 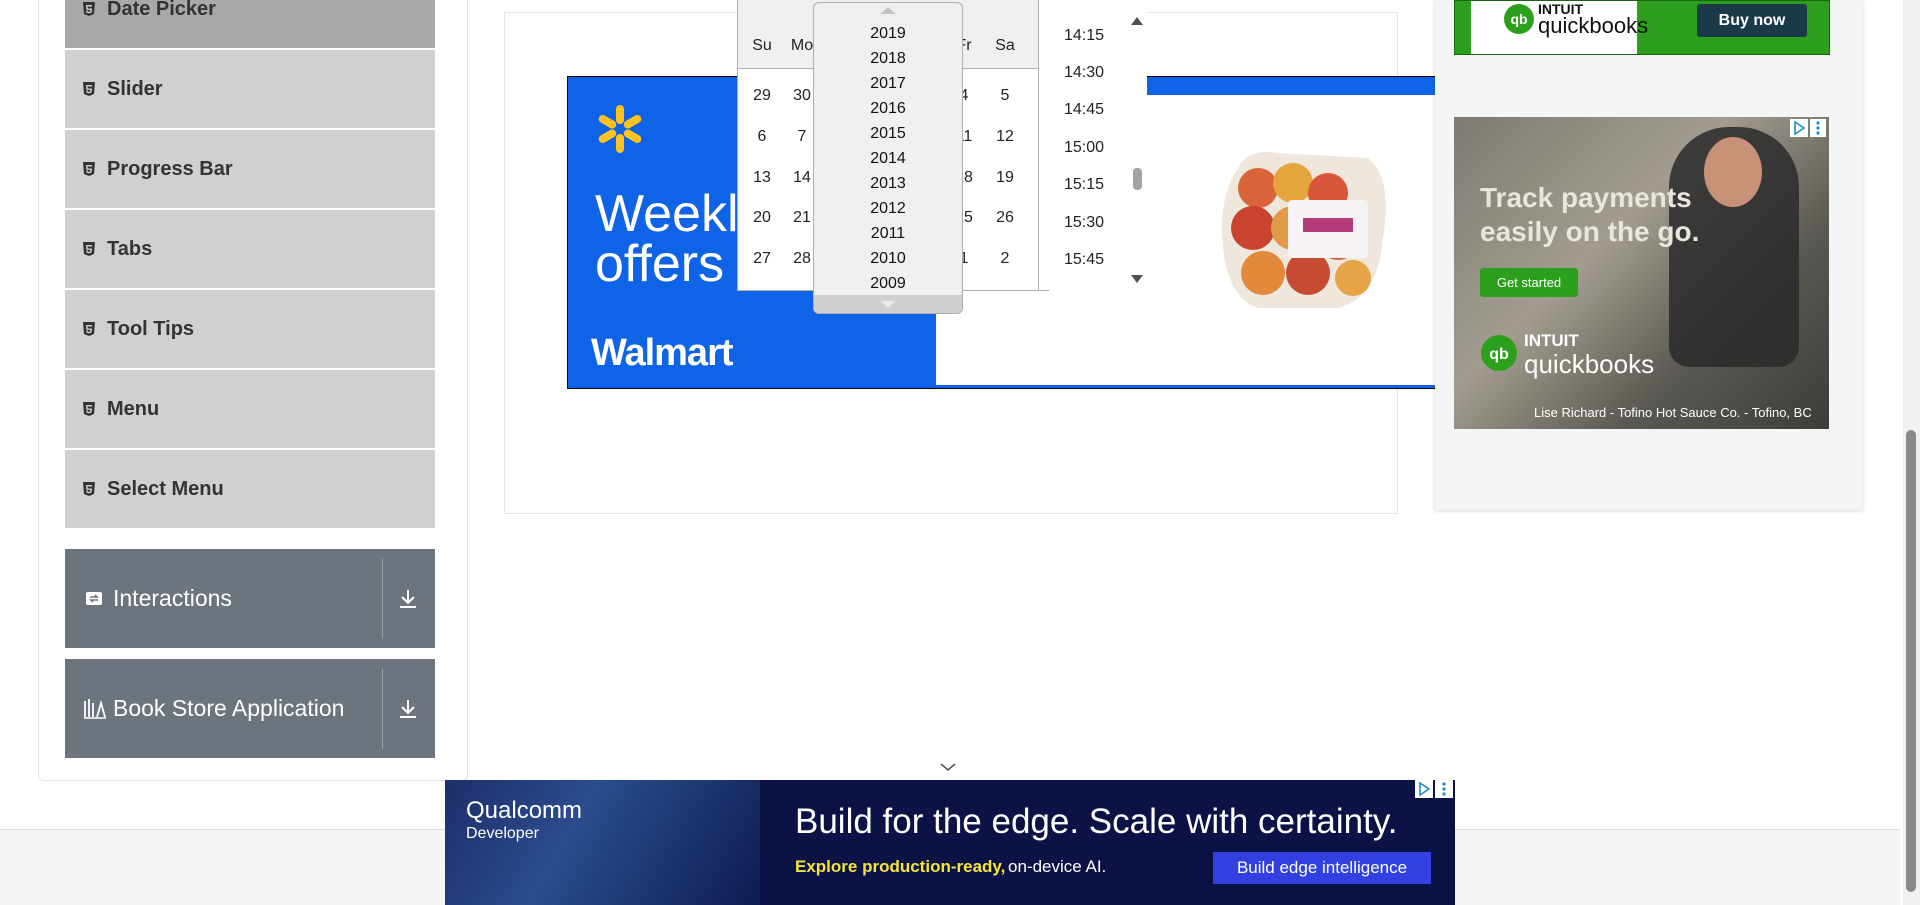 I want to click on group-header-label: Interactions, so click(x=172, y=598).